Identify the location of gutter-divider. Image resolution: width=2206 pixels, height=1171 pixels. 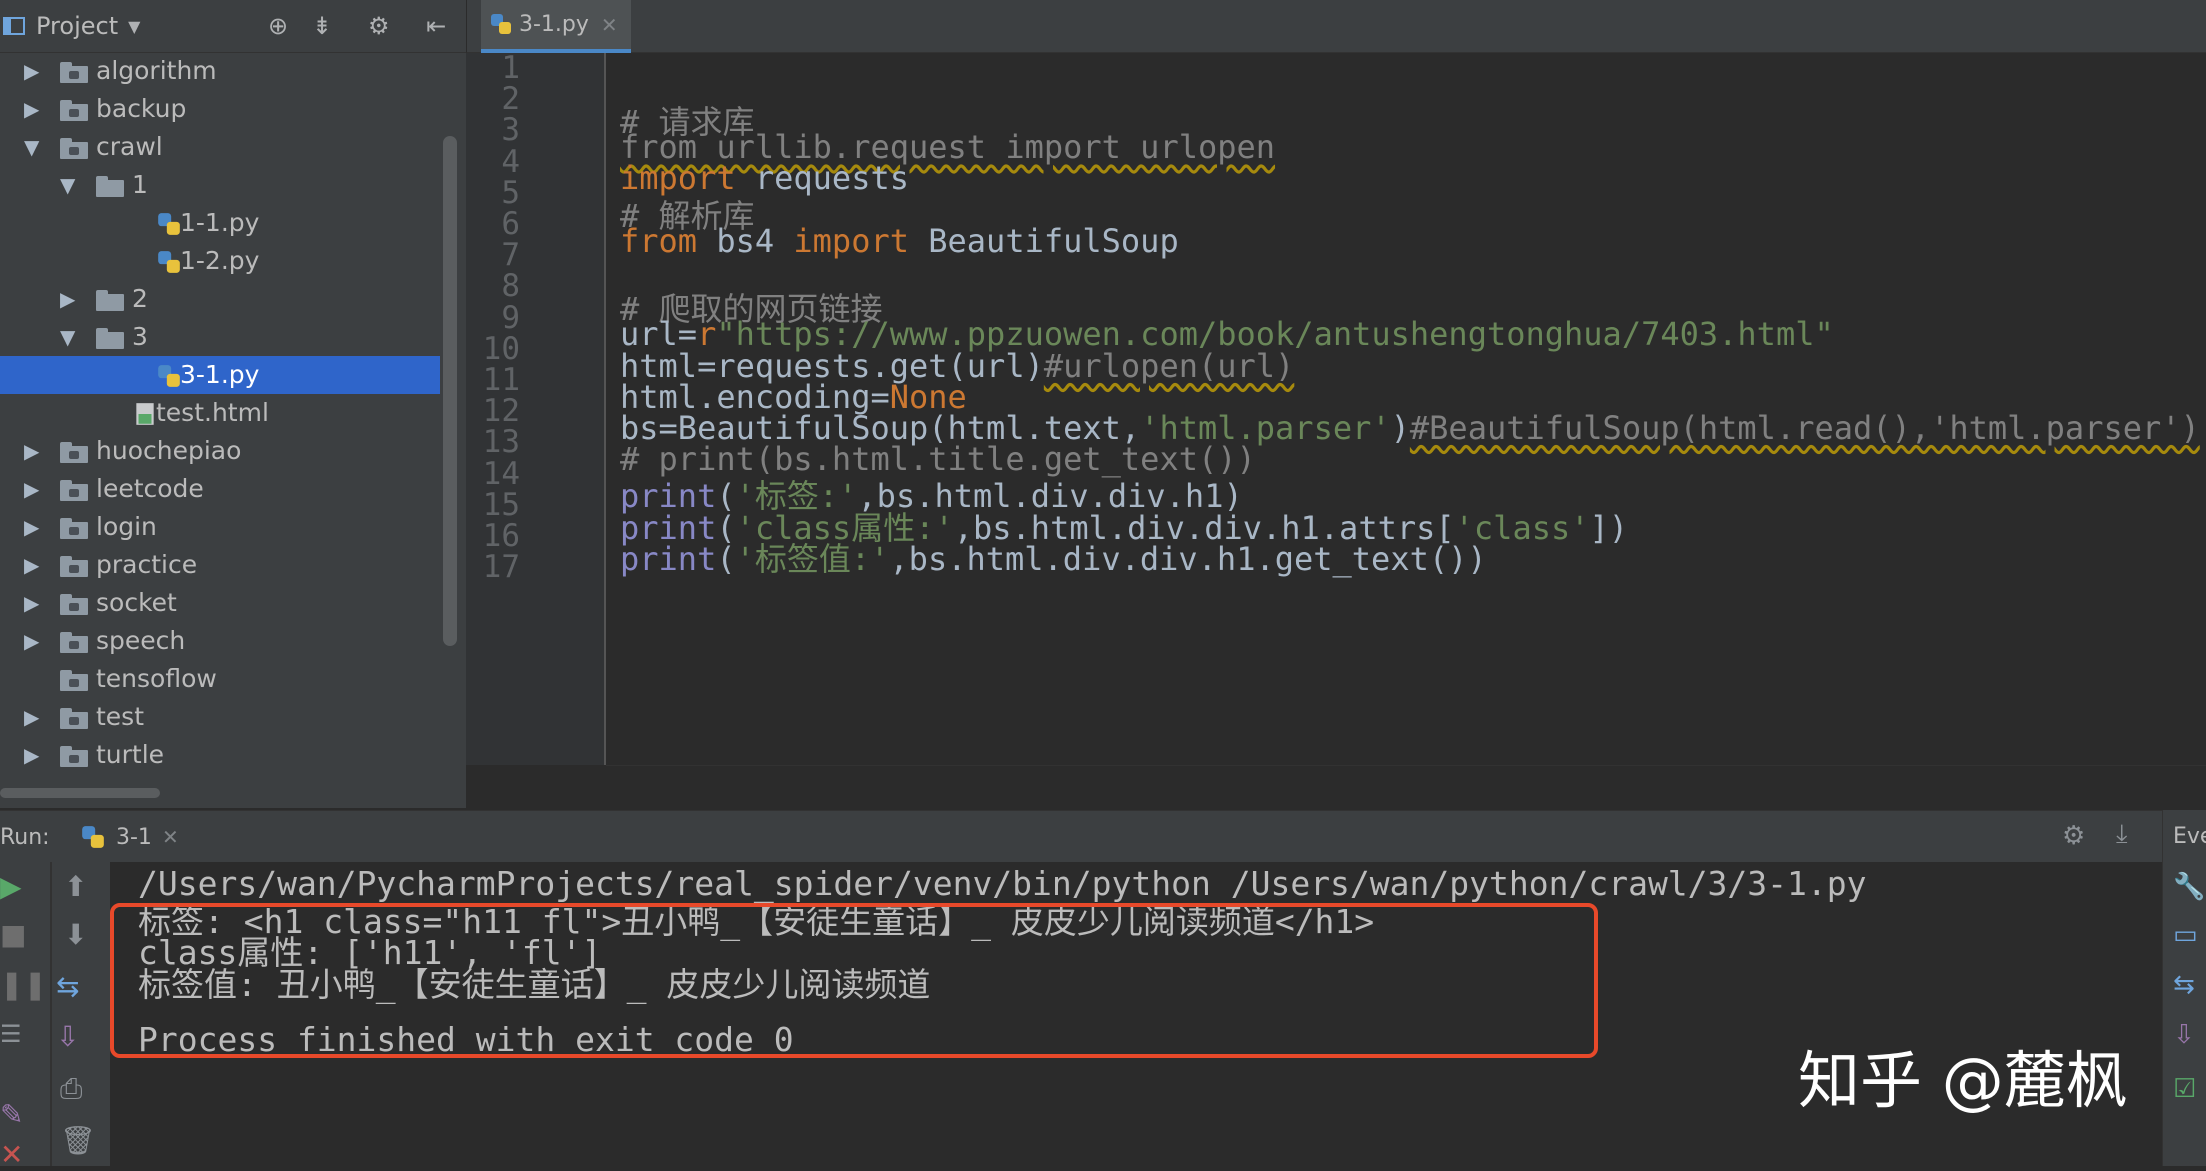
(605, 409).